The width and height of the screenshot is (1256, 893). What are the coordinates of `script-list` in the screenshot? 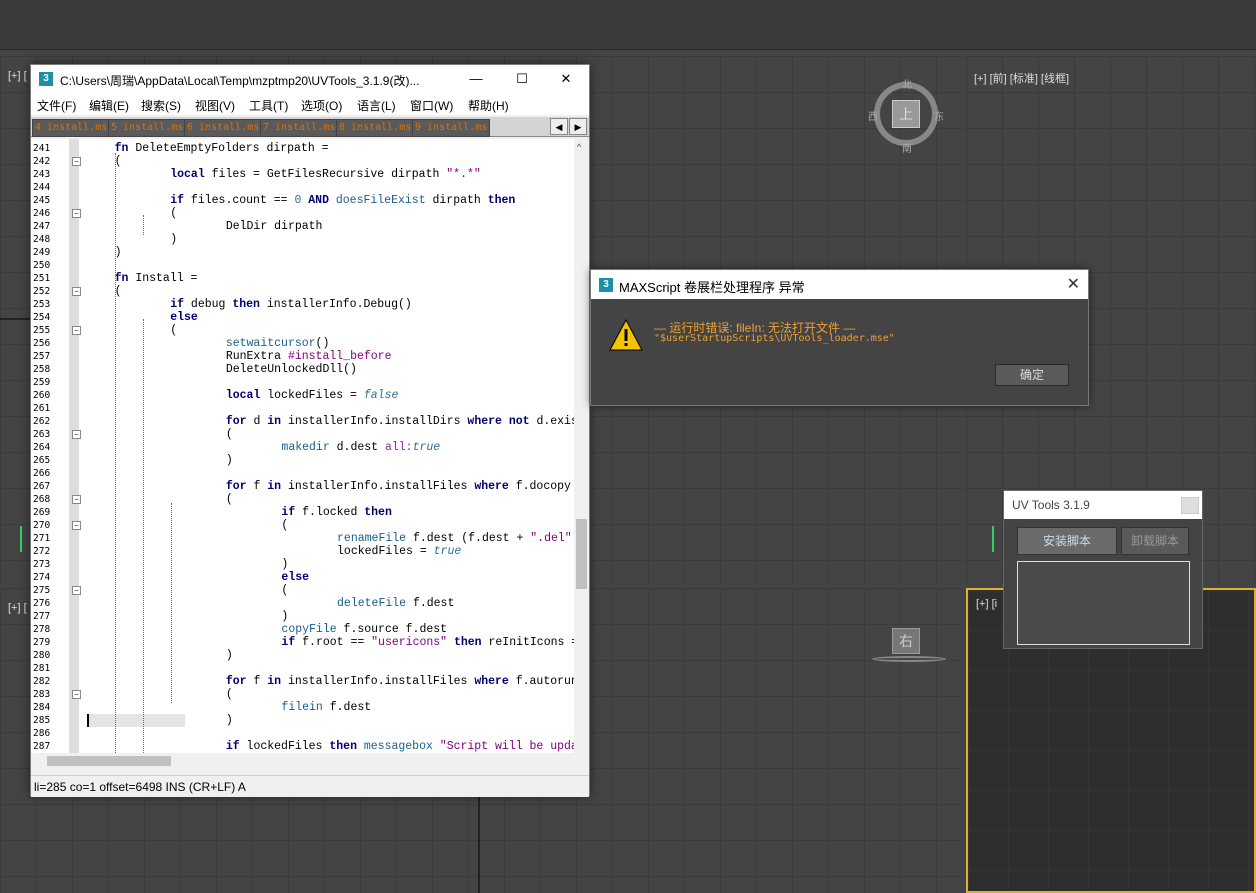 It's located at (1103, 603).